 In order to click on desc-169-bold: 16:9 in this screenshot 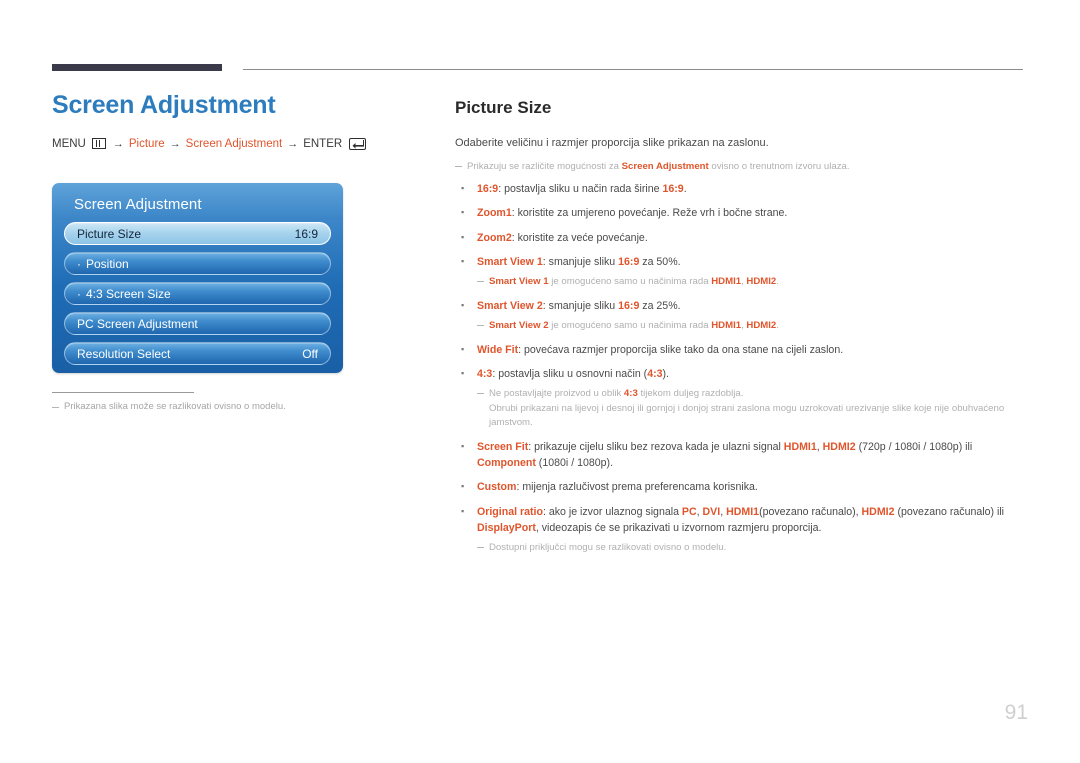, I will do `click(673, 189)`.